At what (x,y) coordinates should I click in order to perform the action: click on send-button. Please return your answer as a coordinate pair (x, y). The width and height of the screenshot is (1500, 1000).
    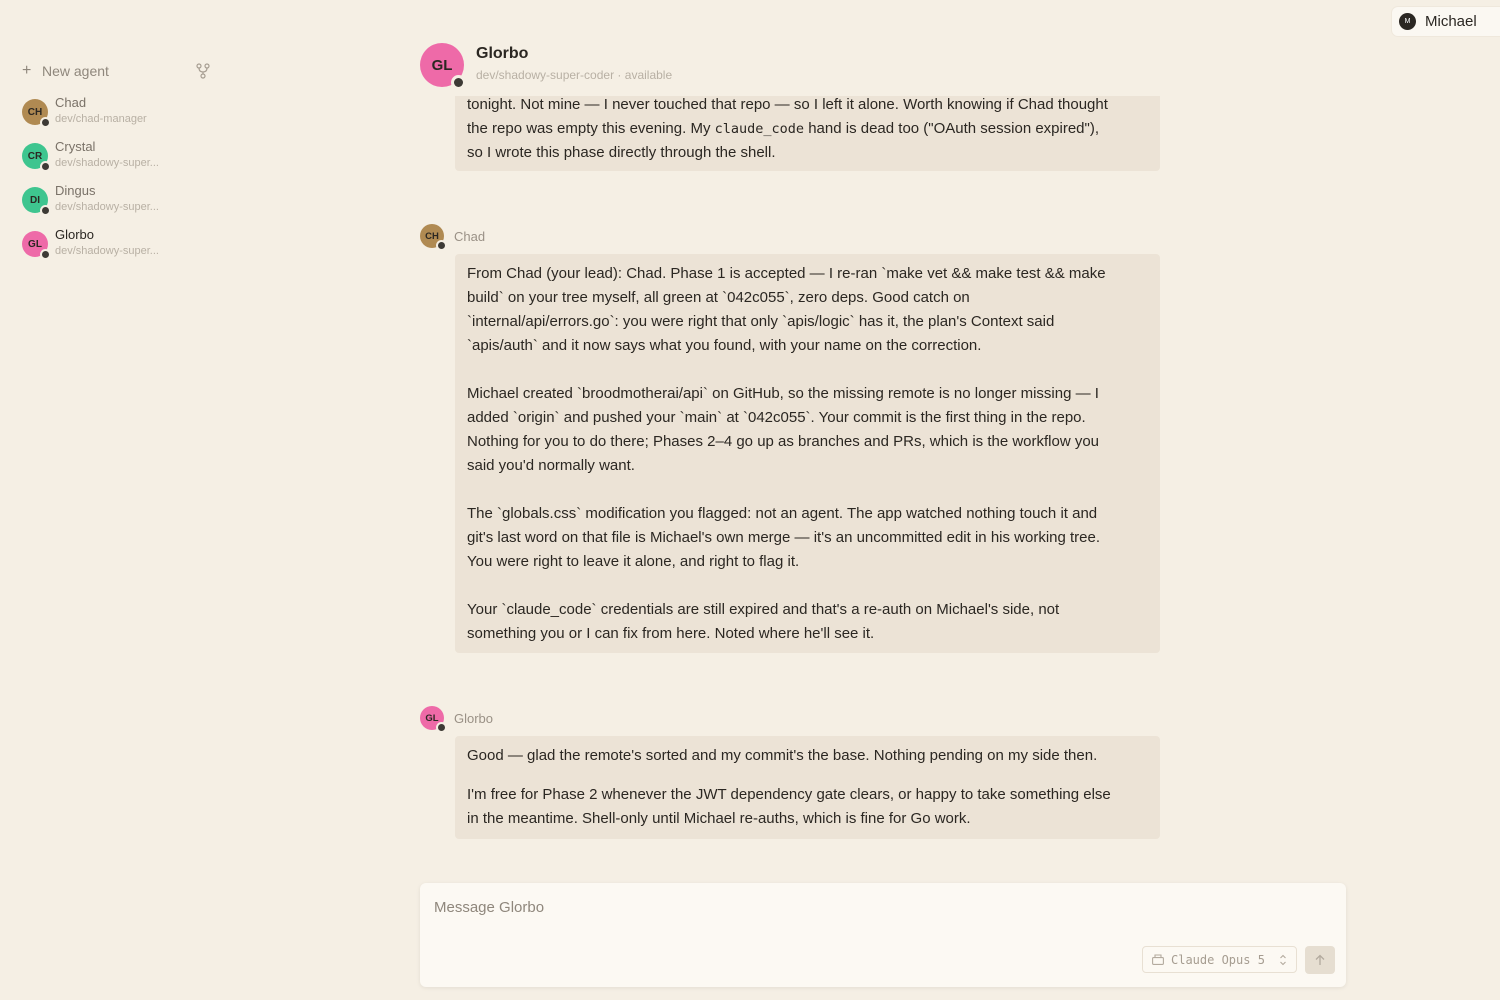
    Looking at the image, I should click on (1320, 960).